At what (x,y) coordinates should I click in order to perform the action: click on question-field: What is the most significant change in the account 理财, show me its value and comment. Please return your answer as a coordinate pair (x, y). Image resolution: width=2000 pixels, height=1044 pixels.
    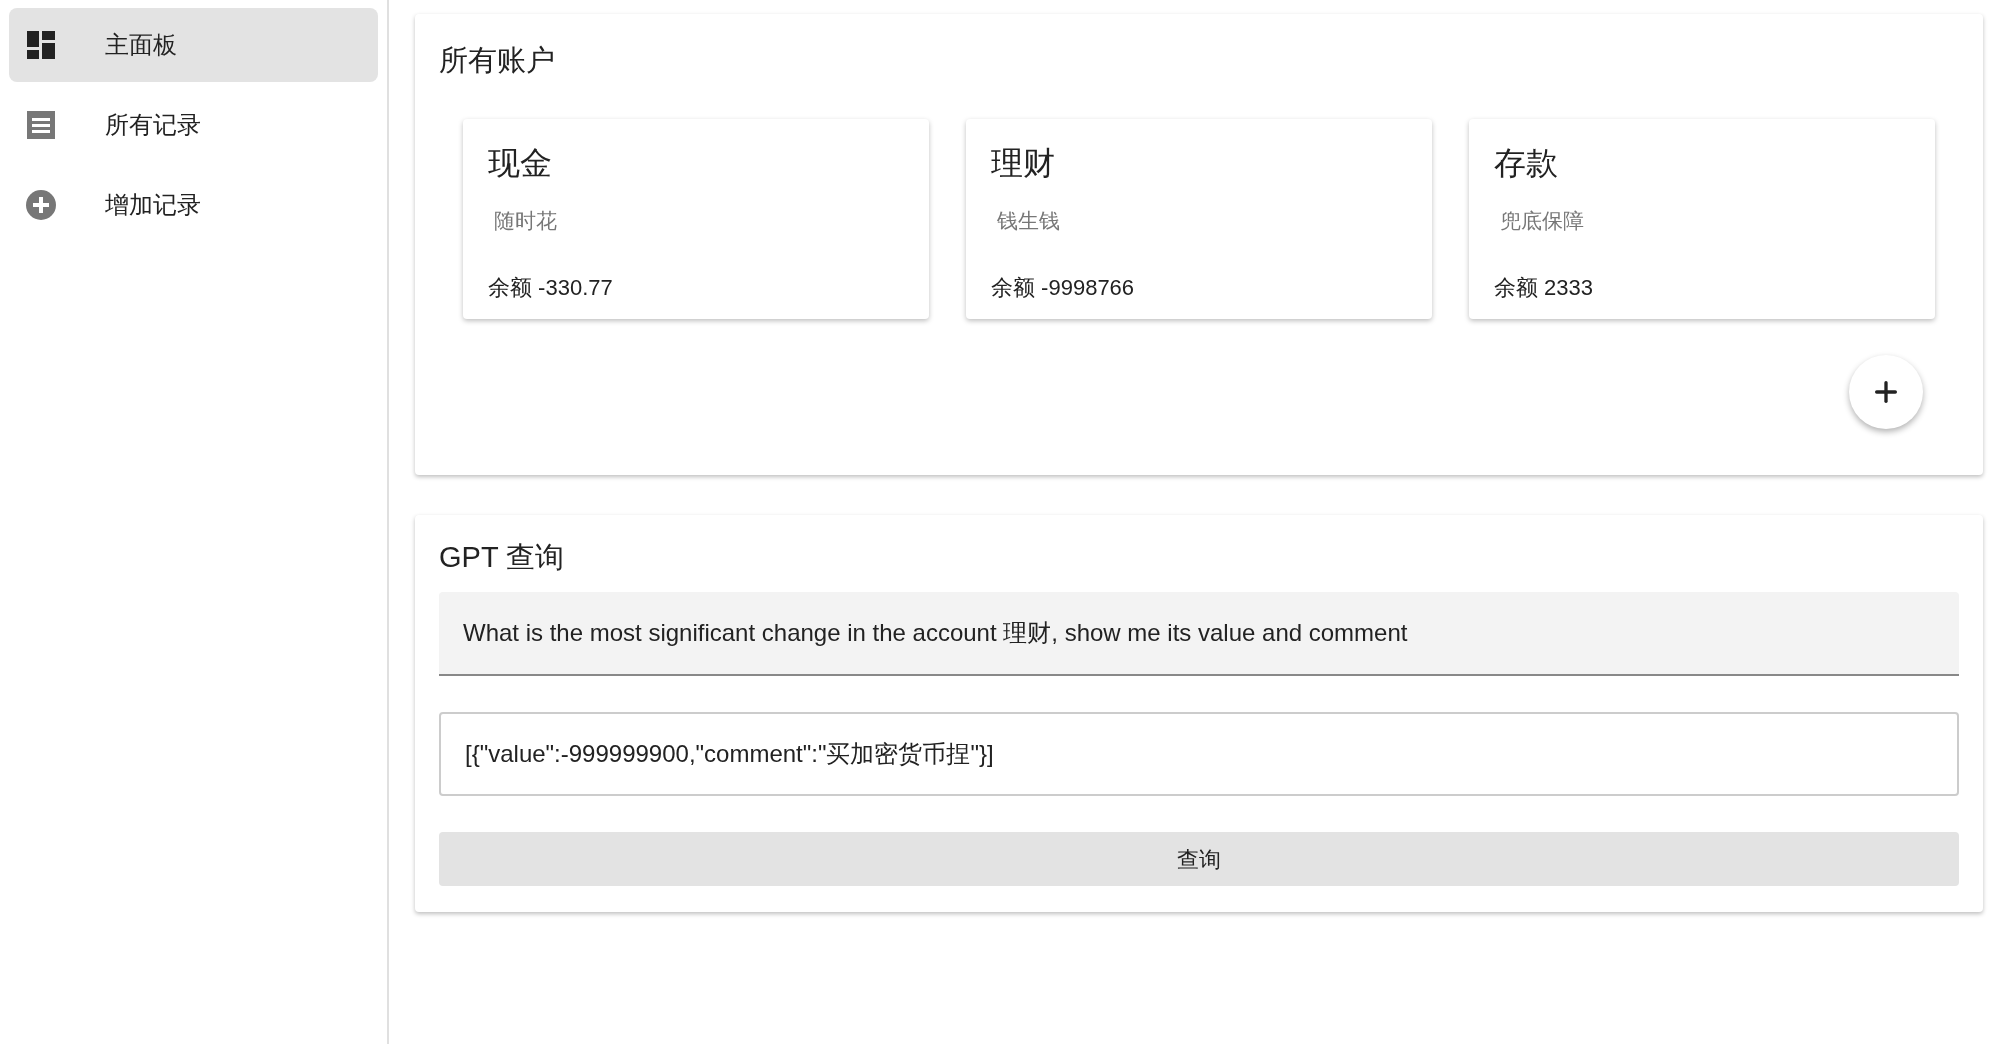
    Looking at the image, I should click on (1199, 634).